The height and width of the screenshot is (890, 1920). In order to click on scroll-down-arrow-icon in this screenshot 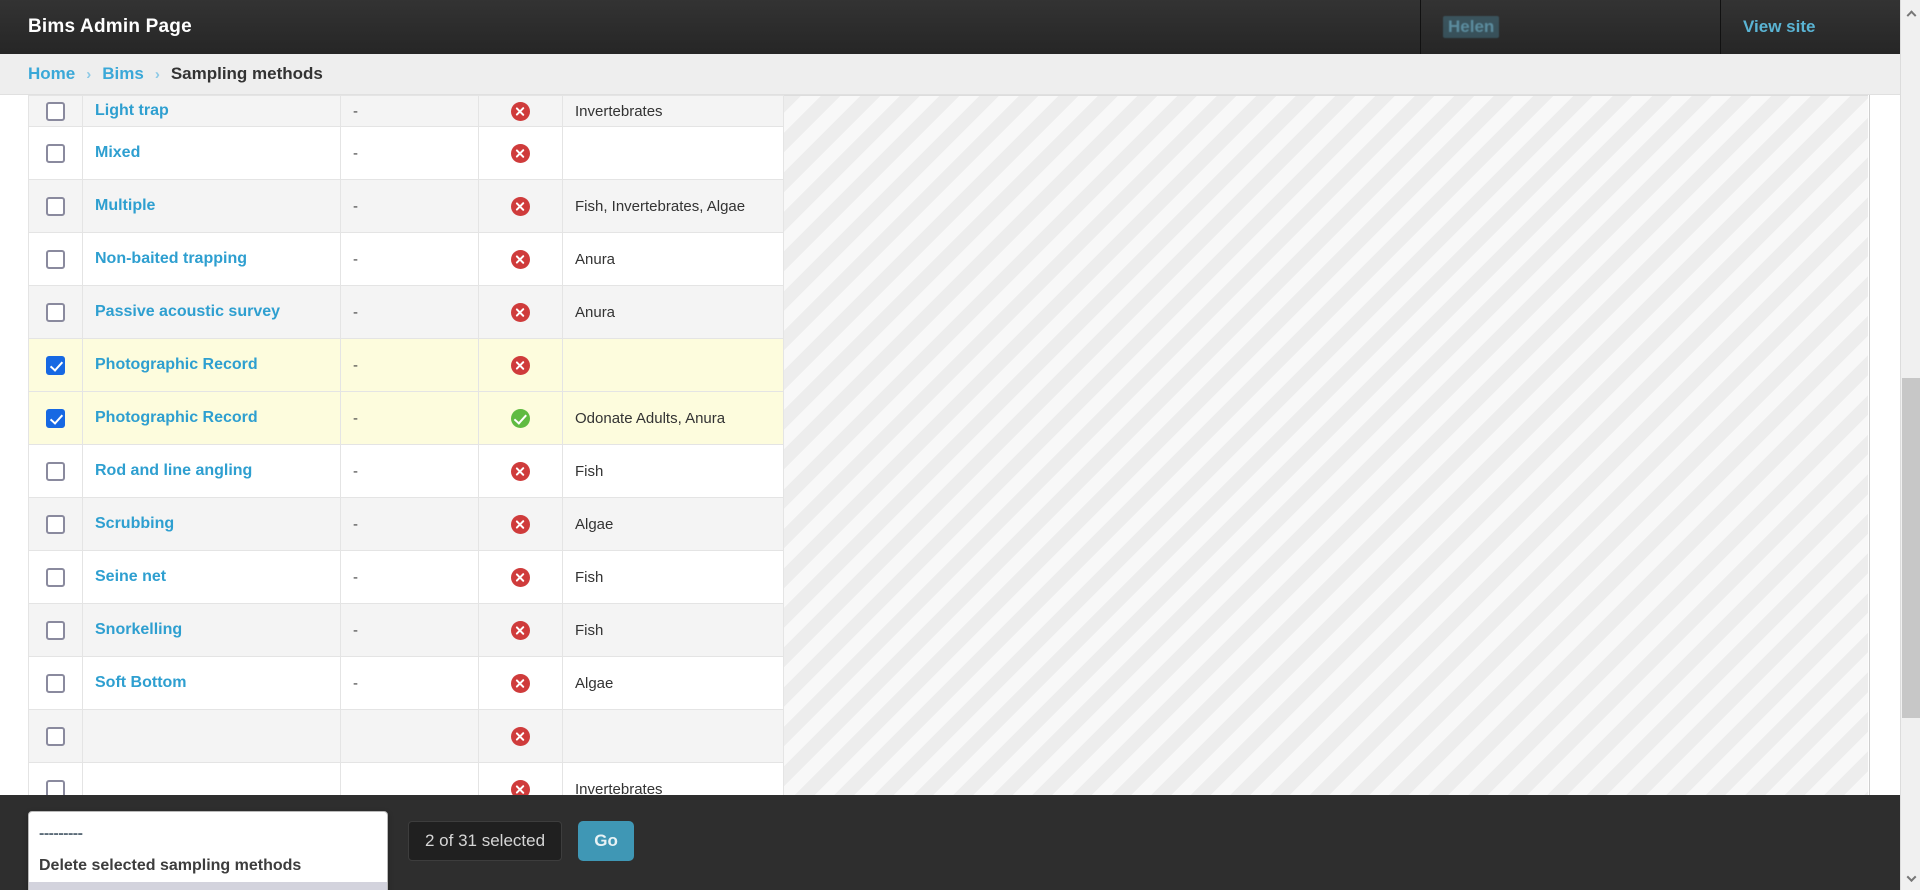, I will do `click(1910, 878)`.